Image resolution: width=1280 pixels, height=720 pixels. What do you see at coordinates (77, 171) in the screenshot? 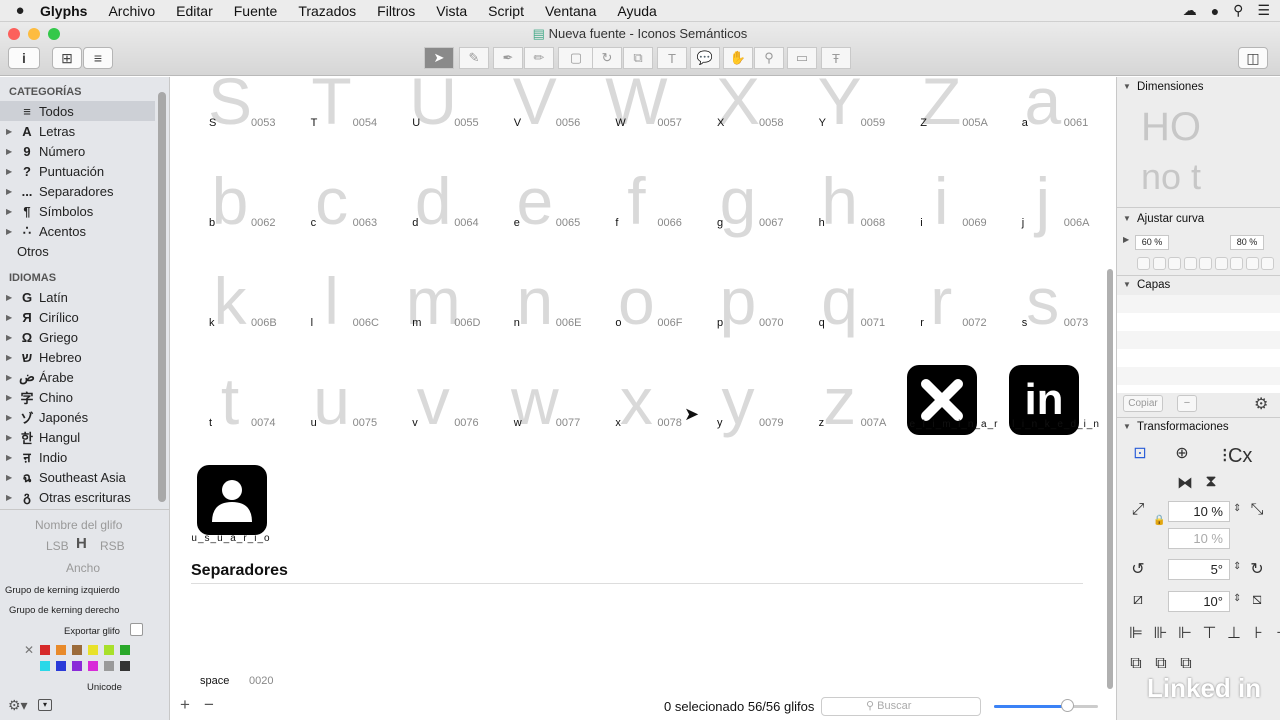
I see `sidebar-item-puntuacion: ▶? Puntuación` at bounding box center [77, 171].